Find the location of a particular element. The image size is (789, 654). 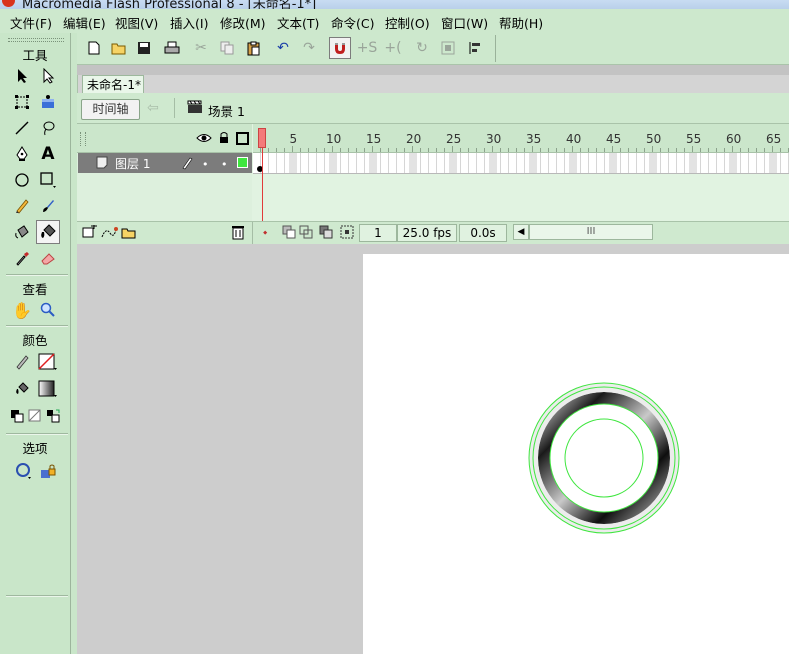

menu-view: 视图(V) is located at coordinates (136, 22).